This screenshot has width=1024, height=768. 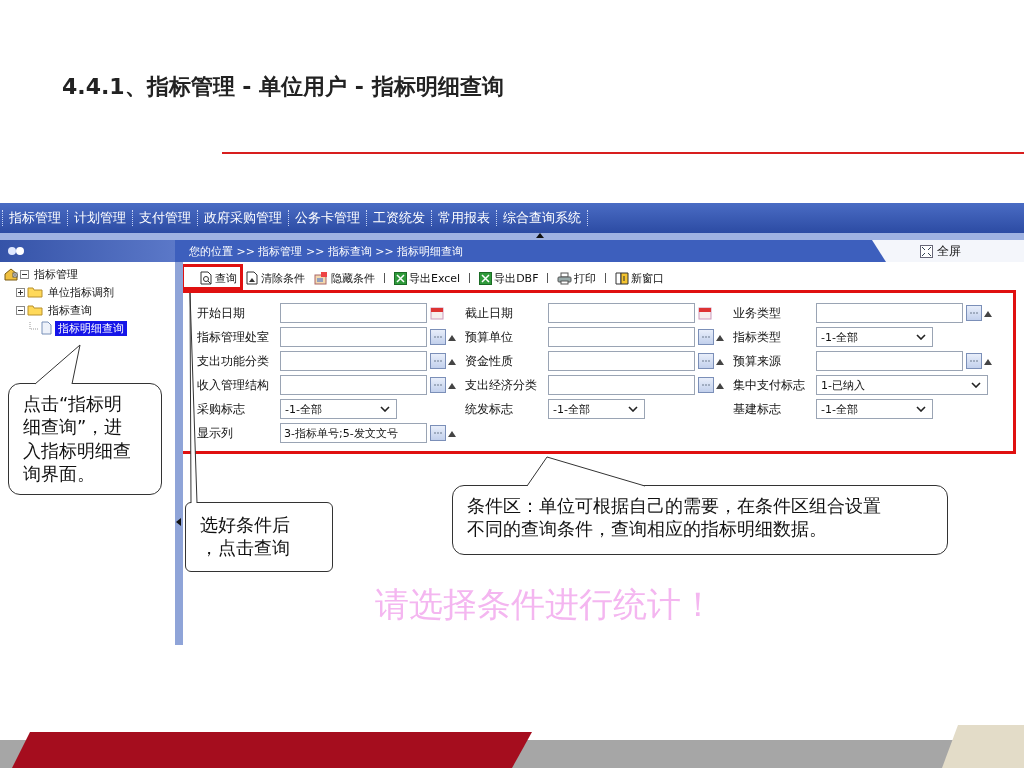 What do you see at coordinates (757, 313) in the screenshot?
I see `field-label: 业务类型` at bounding box center [757, 313].